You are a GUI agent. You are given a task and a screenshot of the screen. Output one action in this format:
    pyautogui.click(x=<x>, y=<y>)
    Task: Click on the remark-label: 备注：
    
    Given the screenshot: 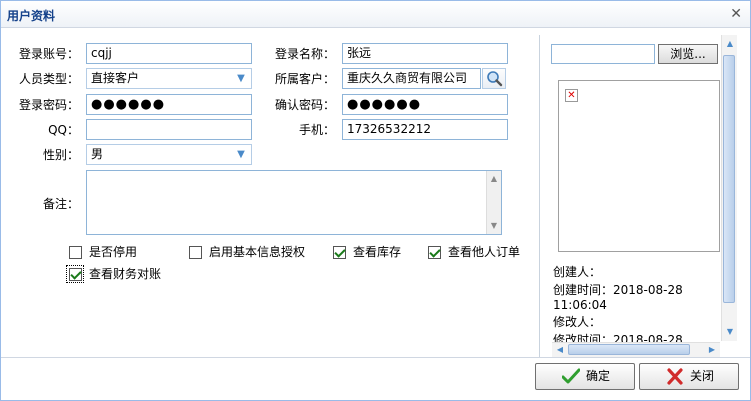 What is the action you would take?
    pyautogui.click(x=60, y=204)
    